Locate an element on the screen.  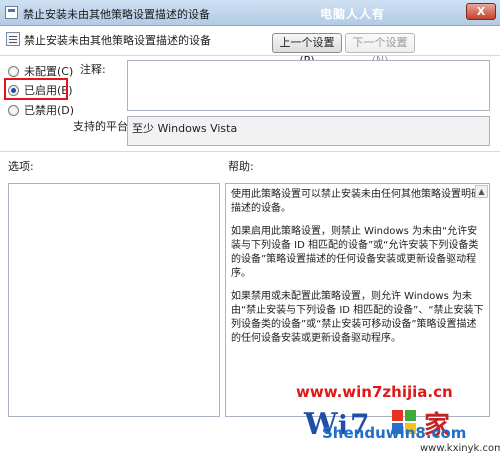
window-title: 禁止安装未由其他策略设置描述的设备 is located at coordinates (116, 14).